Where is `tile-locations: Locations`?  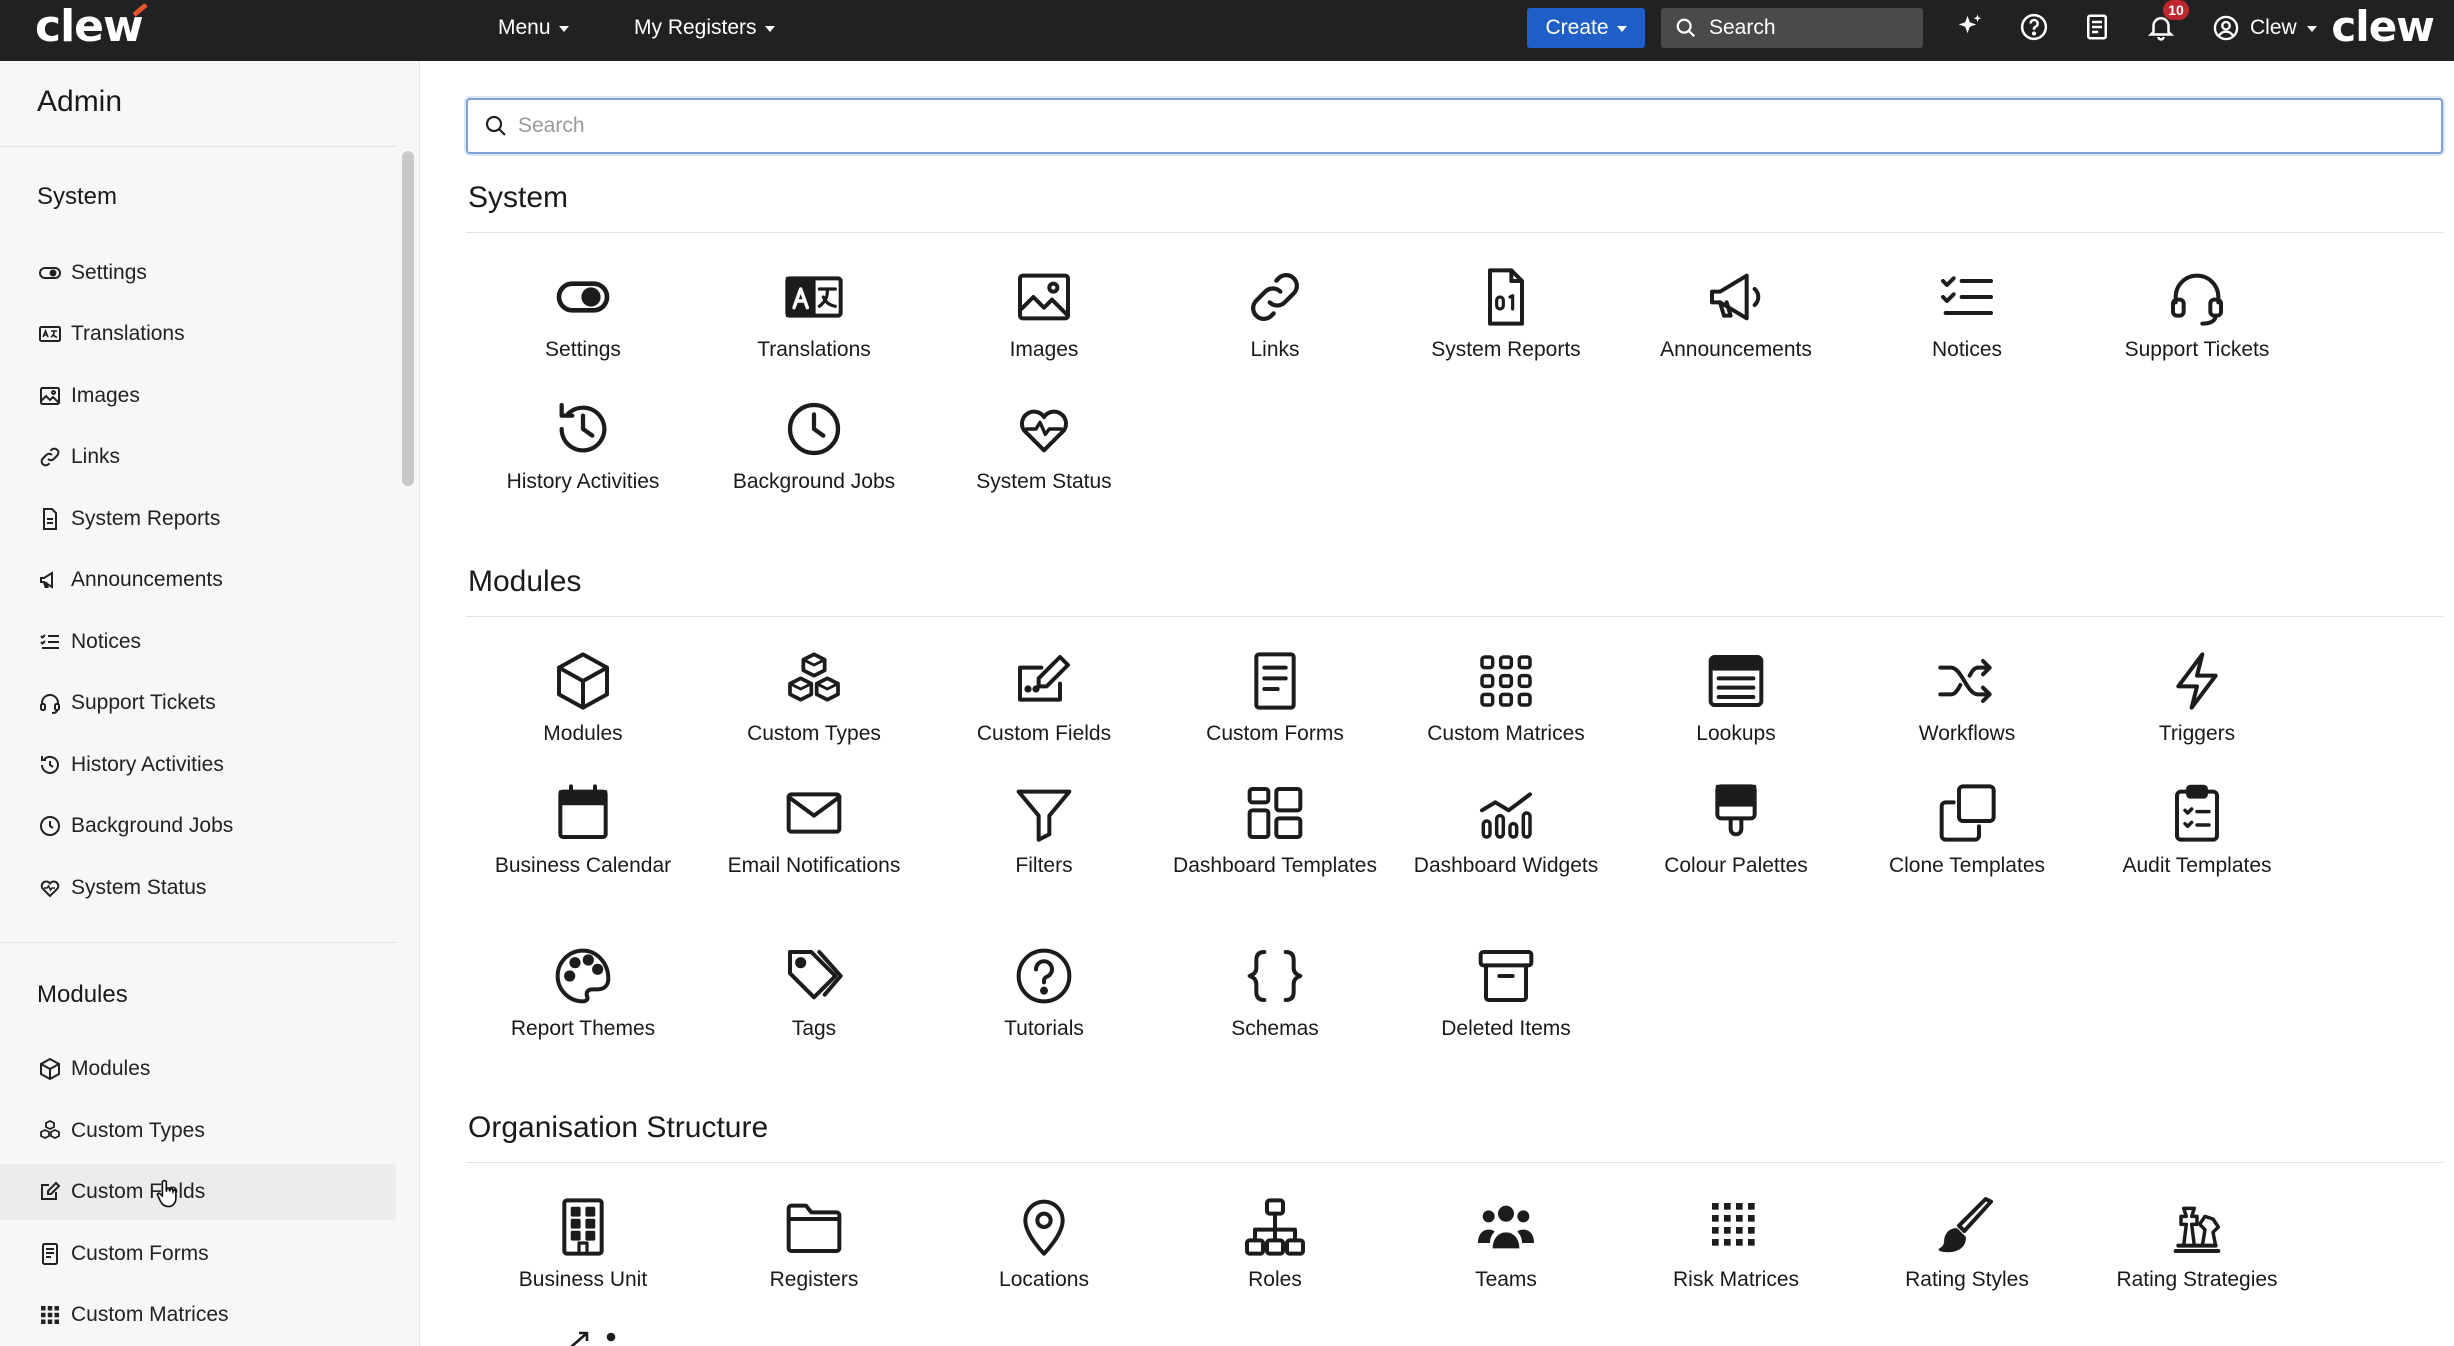
tile-locations: Locations is located at coordinates (1044, 1245).